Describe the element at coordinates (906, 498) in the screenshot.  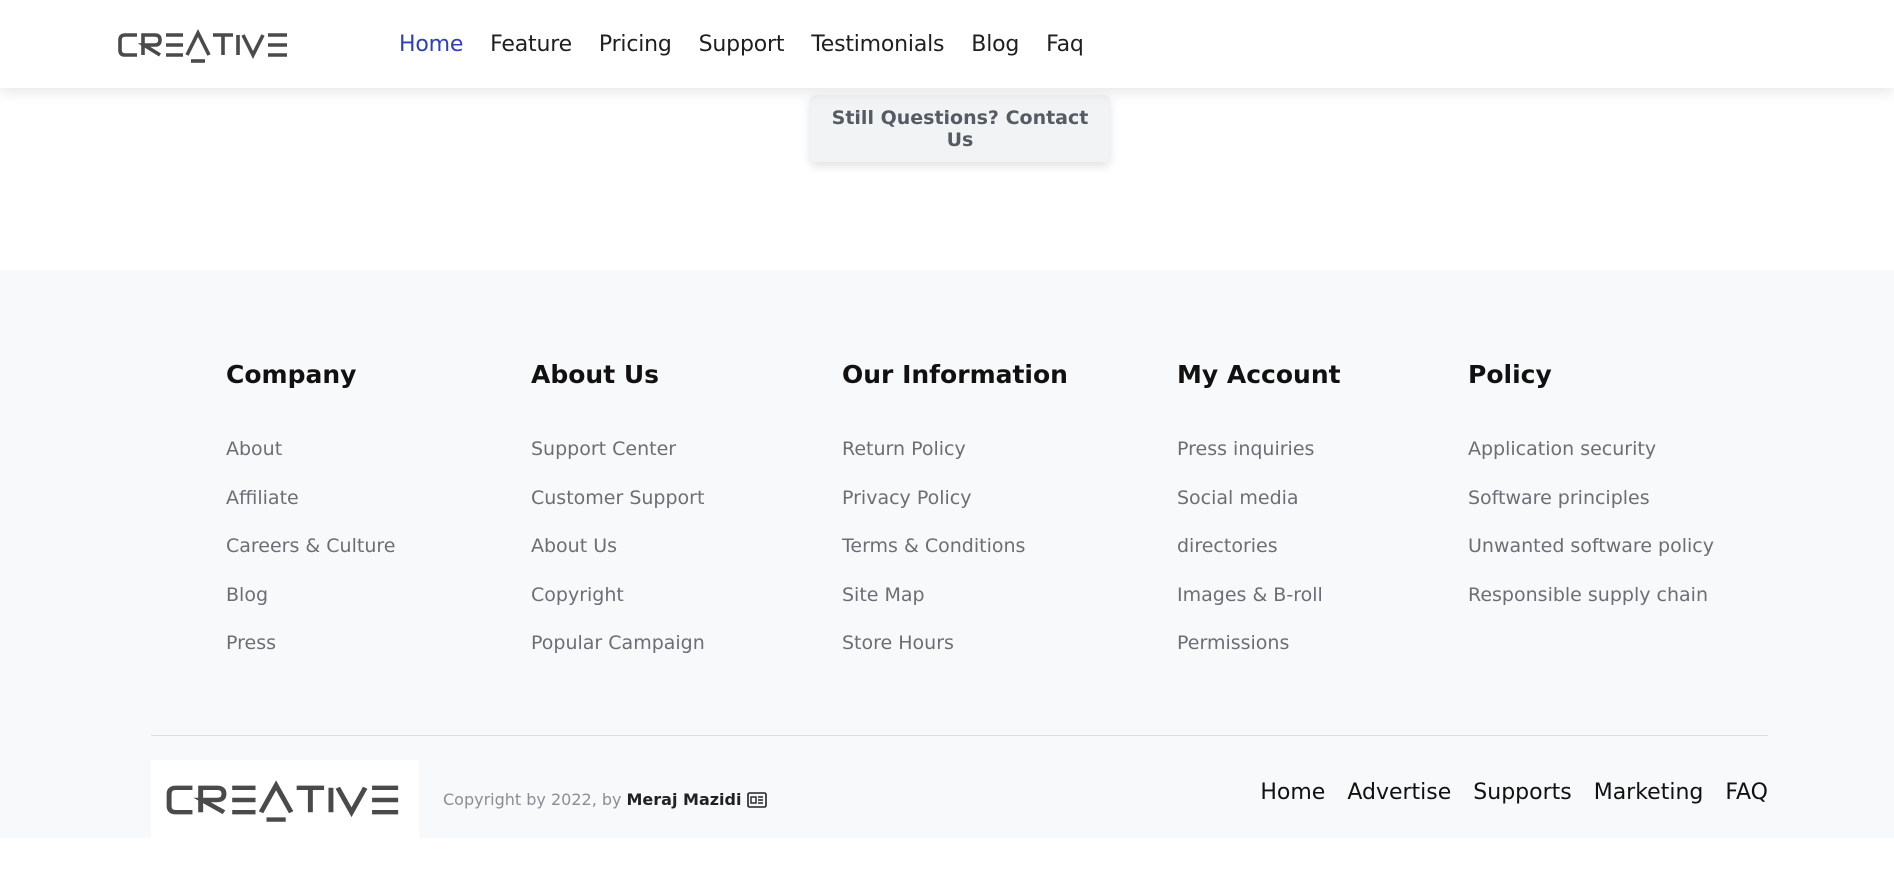
I see `footer-link: Privacy Policy` at that location.